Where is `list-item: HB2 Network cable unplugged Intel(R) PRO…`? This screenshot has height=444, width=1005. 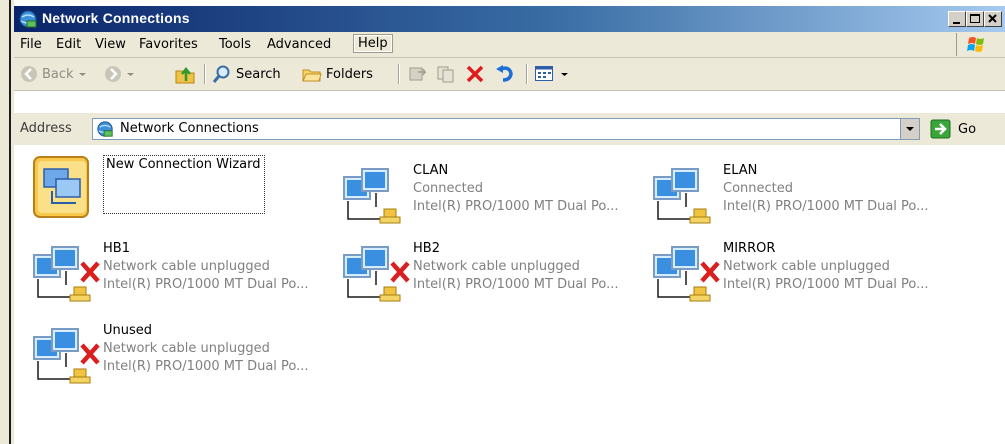 list-item: HB2 Network cable unplugged Intel(R) PRO… is located at coordinates (490, 276).